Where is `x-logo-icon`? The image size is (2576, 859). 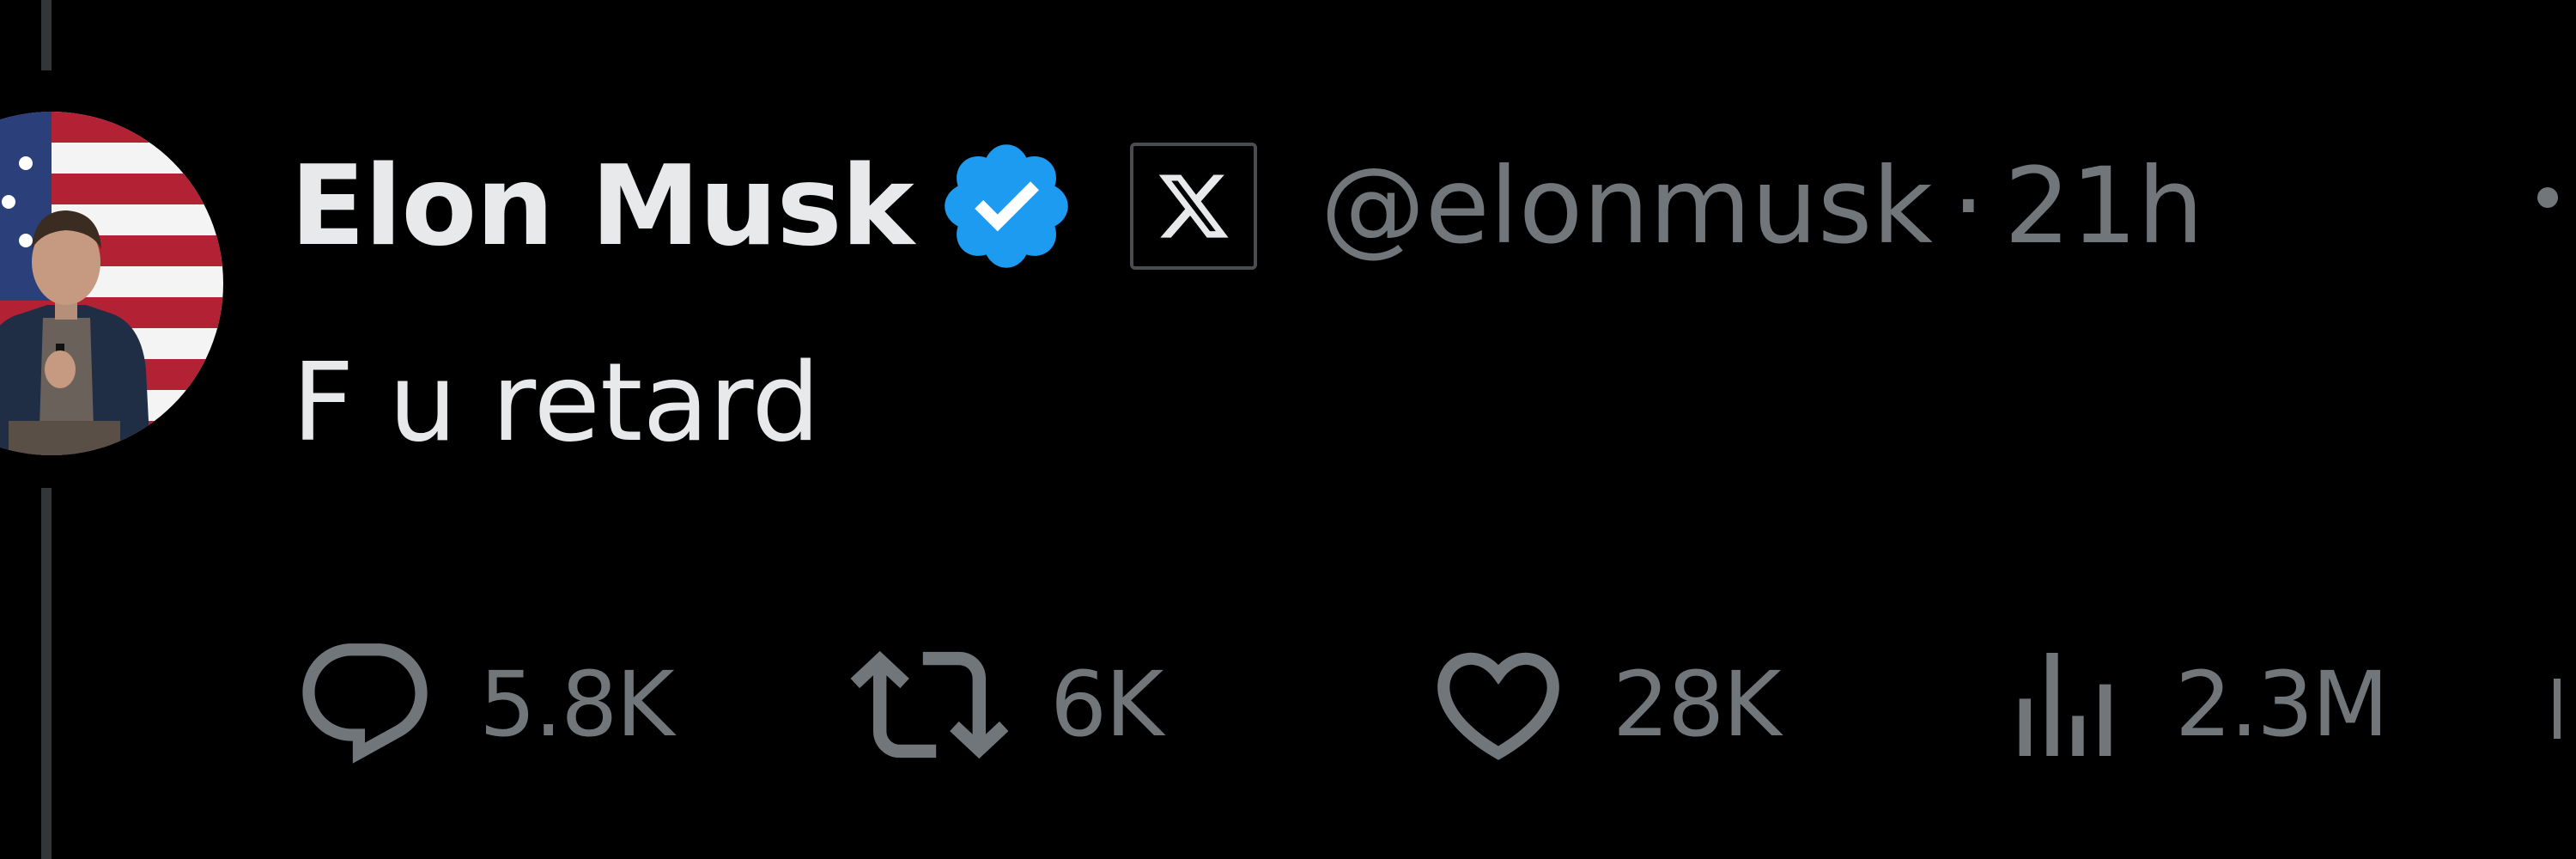 x-logo-icon is located at coordinates (1193, 207).